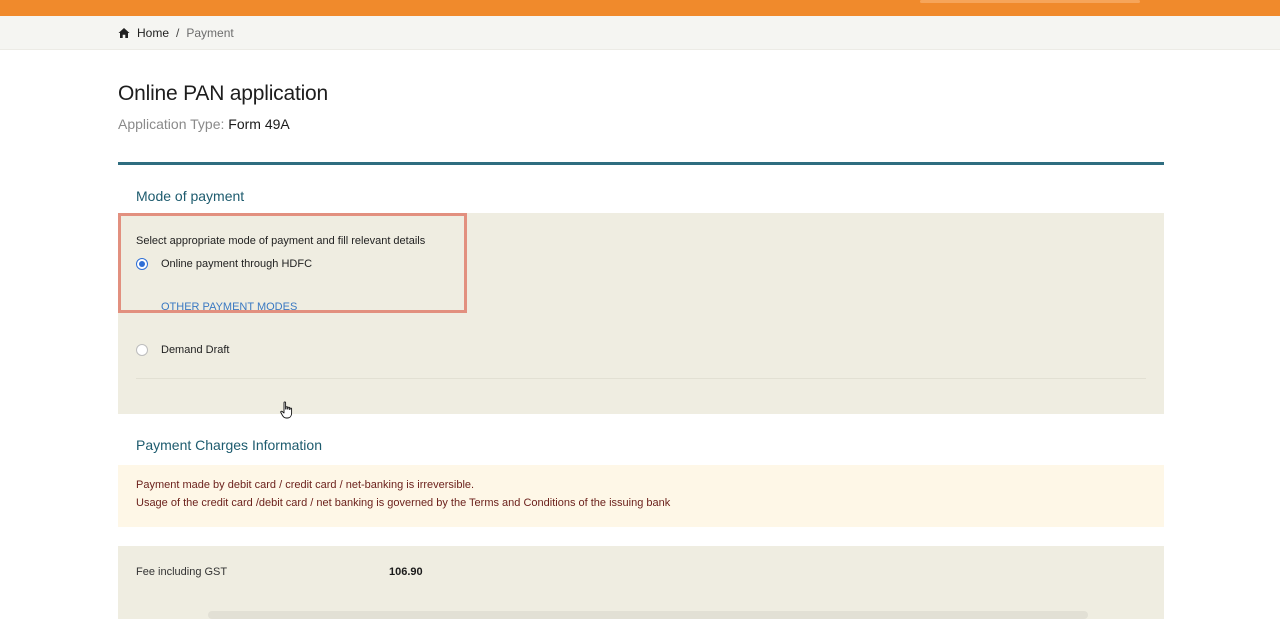 Image resolution: width=1280 pixels, height=619 pixels. Describe the element at coordinates (190, 196) in the screenshot. I see `mode-of-payment-heading: Mode of payment` at that location.